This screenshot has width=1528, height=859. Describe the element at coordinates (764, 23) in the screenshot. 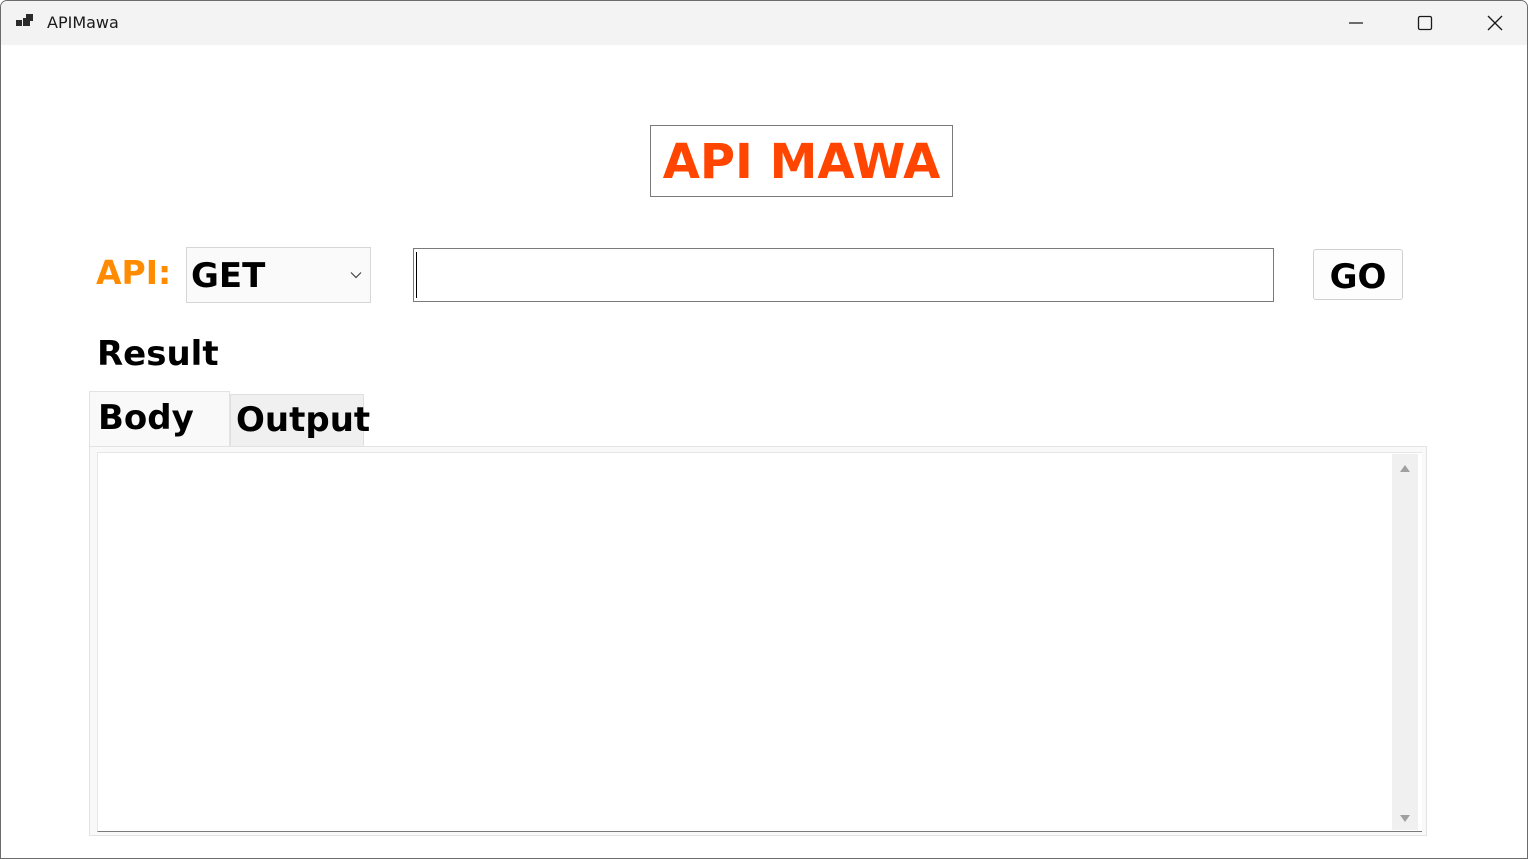

I see `title-bar: APIMawa` at that location.